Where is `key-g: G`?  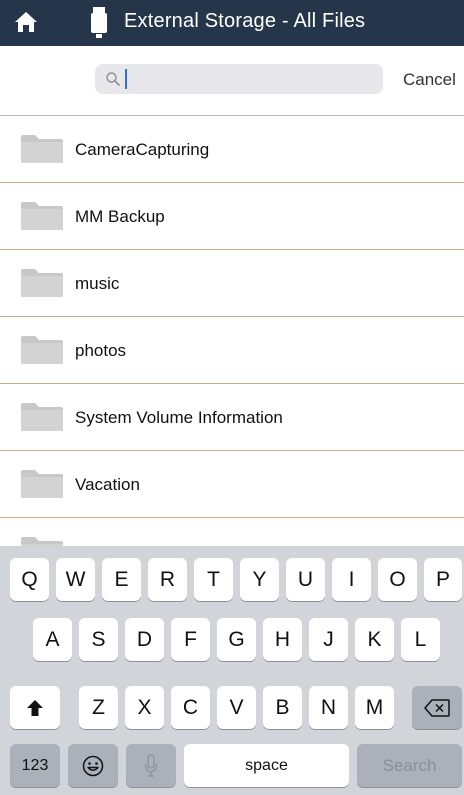
key-g: G is located at coordinates (236, 639).